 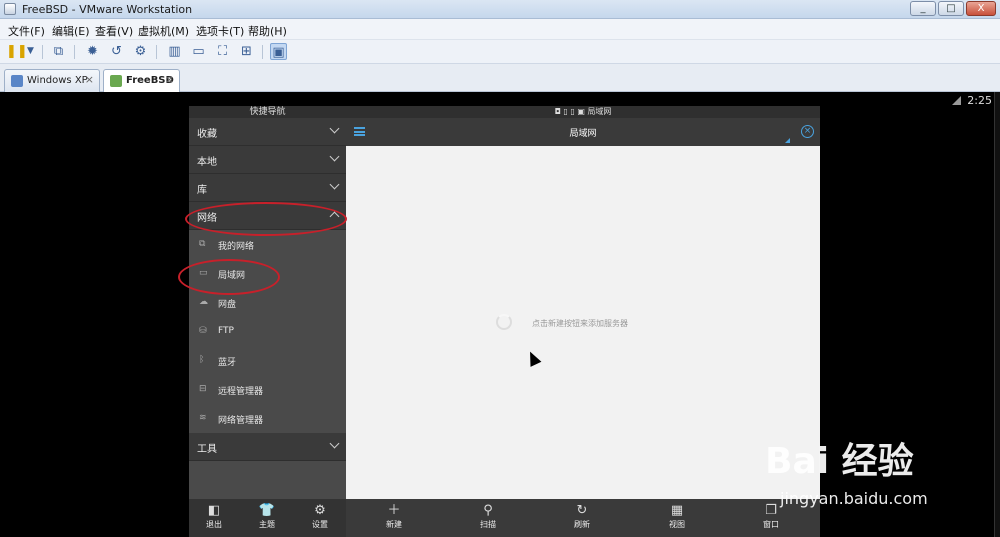 What do you see at coordinates (57, 80) in the screenshot?
I see `tab-label: Windows XP` at bounding box center [57, 80].